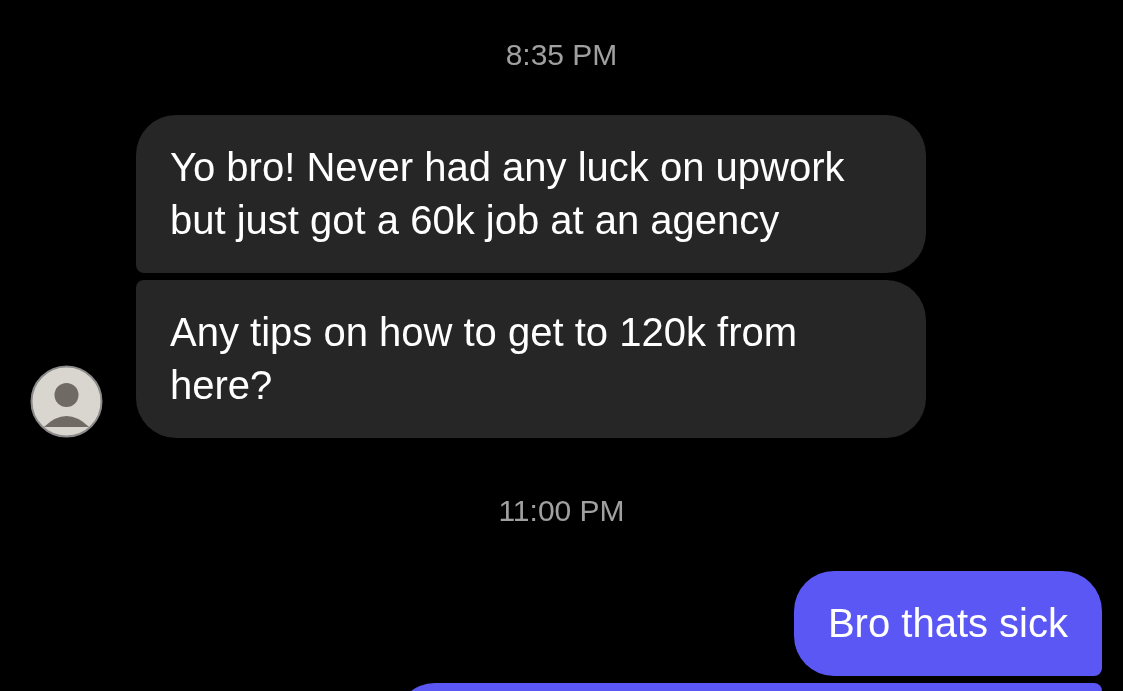 The width and height of the screenshot is (1123, 691). What do you see at coordinates (947, 623) in the screenshot?
I see `message-bubble: Bro thats sick` at bounding box center [947, 623].